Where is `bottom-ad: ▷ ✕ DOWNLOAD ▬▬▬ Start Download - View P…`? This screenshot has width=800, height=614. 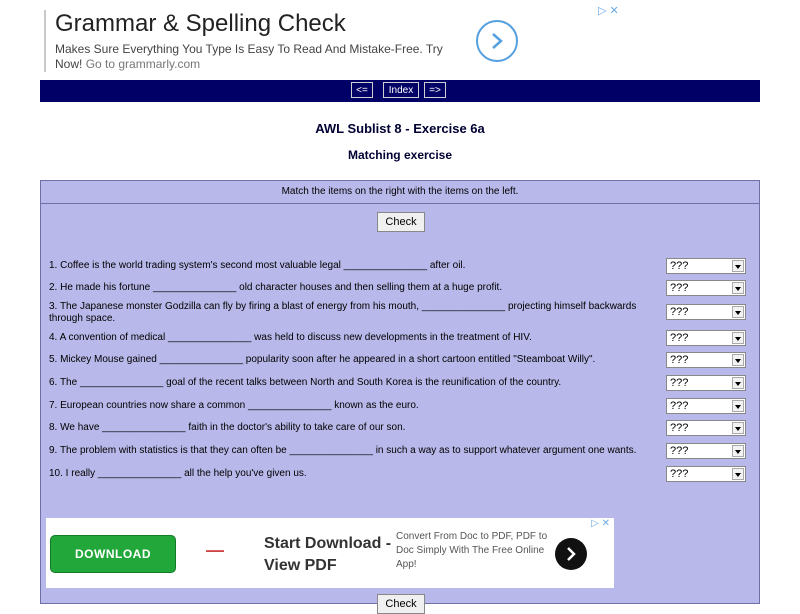
bottom-ad: ▷ ✕ DOWNLOAD ▬▬▬ Start Download - View P… is located at coordinates (330, 553).